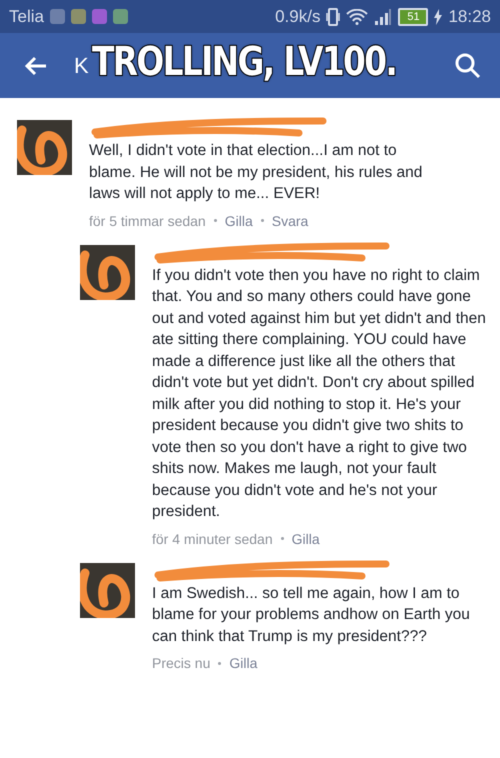 The image size is (500, 758). Describe the element at coordinates (311, 615) in the screenshot. I see `comment-text: I am Swedish... so tell me again, how I am to blame for your problems andhow on Earth you can think that Trump is my president???` at that location.